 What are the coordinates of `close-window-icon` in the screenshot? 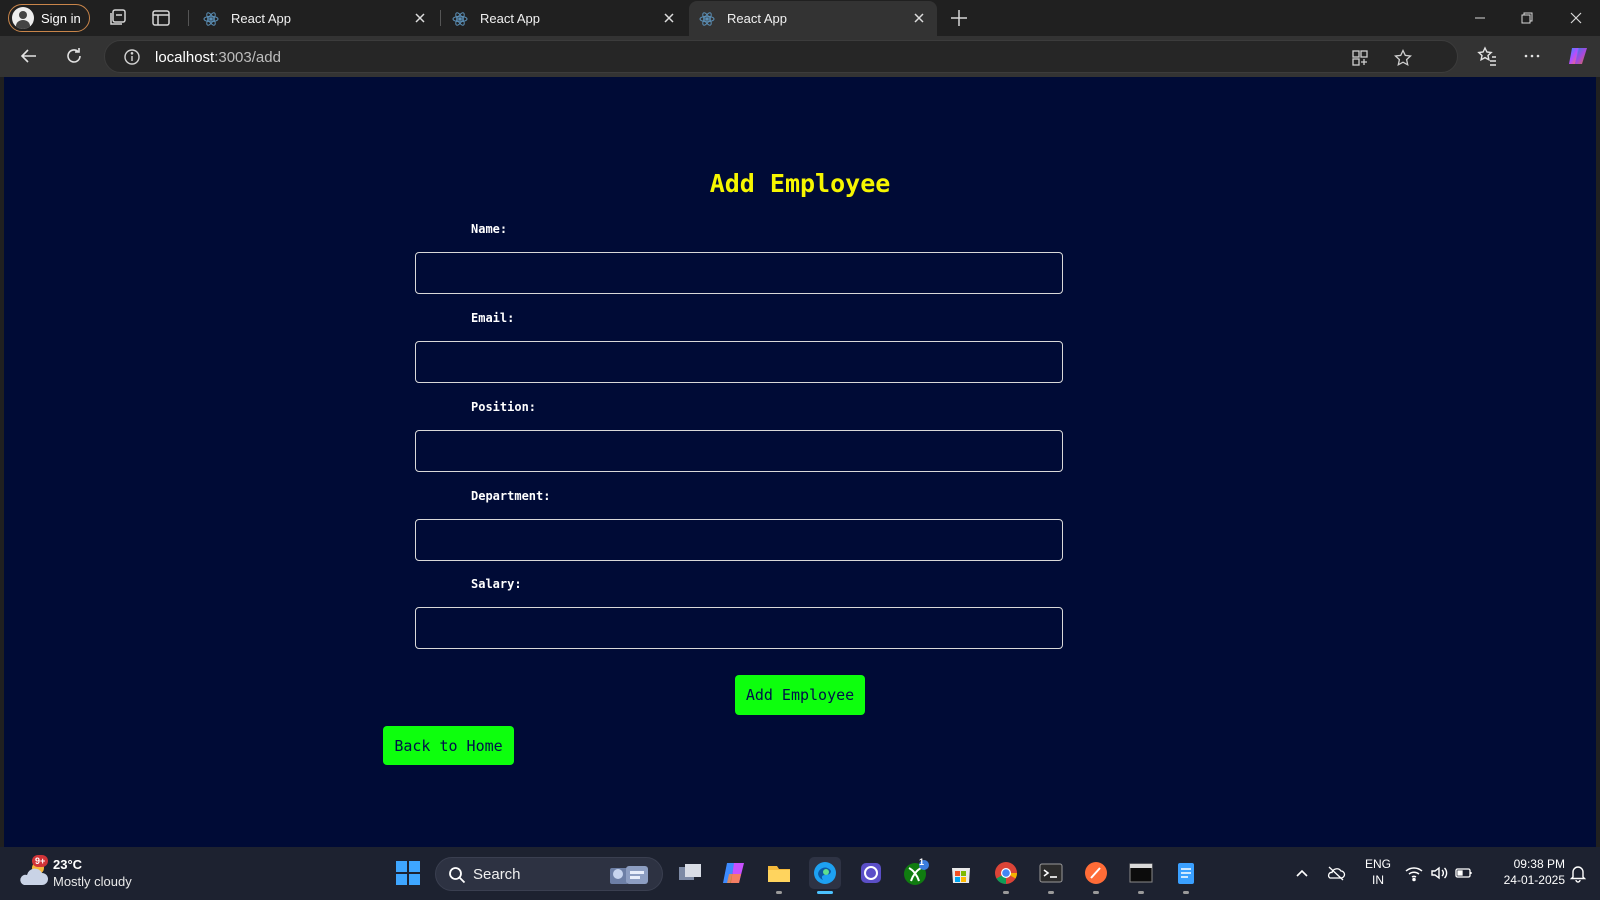 It's located at (1576, 18).